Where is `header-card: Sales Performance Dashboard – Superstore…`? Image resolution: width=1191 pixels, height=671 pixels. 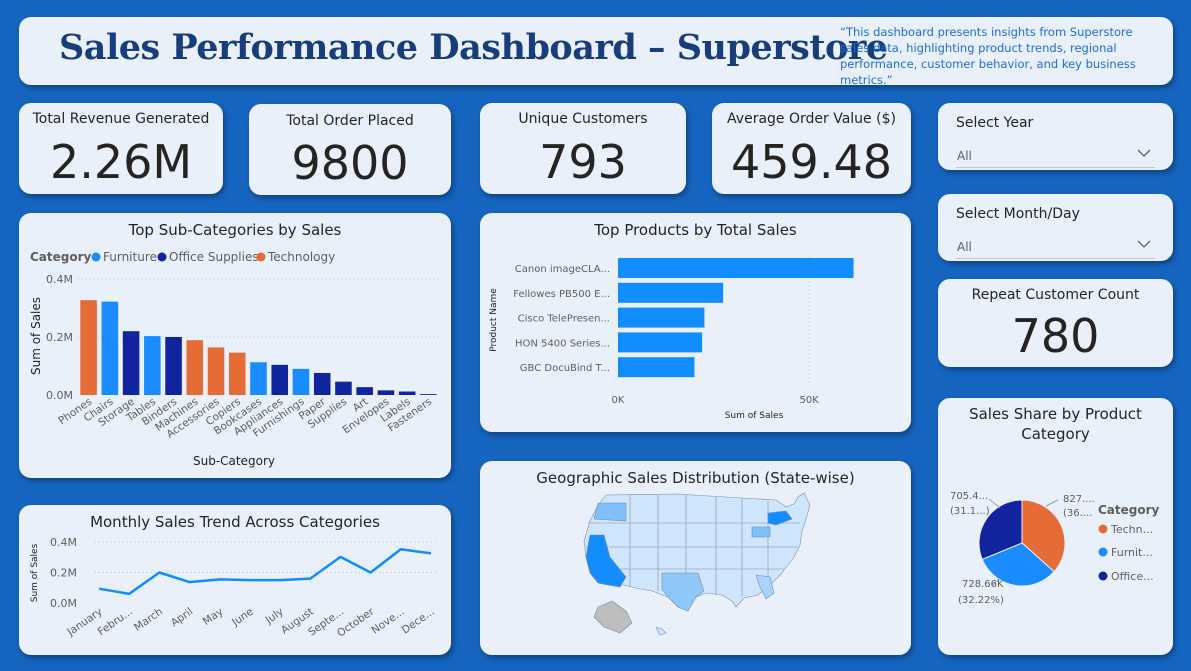 header-card: Sales Performance Dashboard – Superstore… is located at coordinates (596, 51).